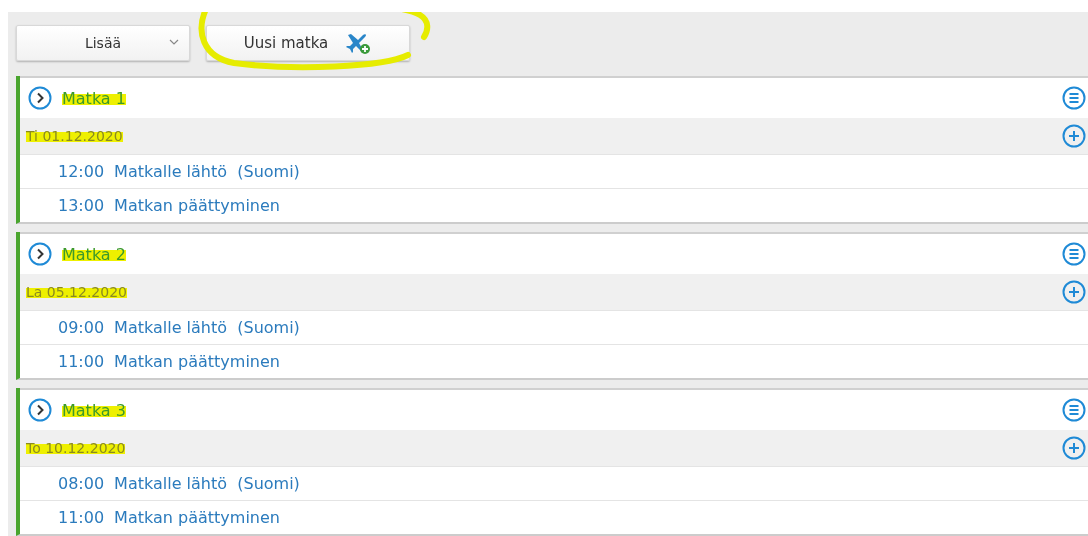 This screenshot has height=536, width=1088. What do you see at coordinates (74, 136) in the screenshot?
I see `day-date: Ti 01.12.2020` at bounding box center [74, 136].